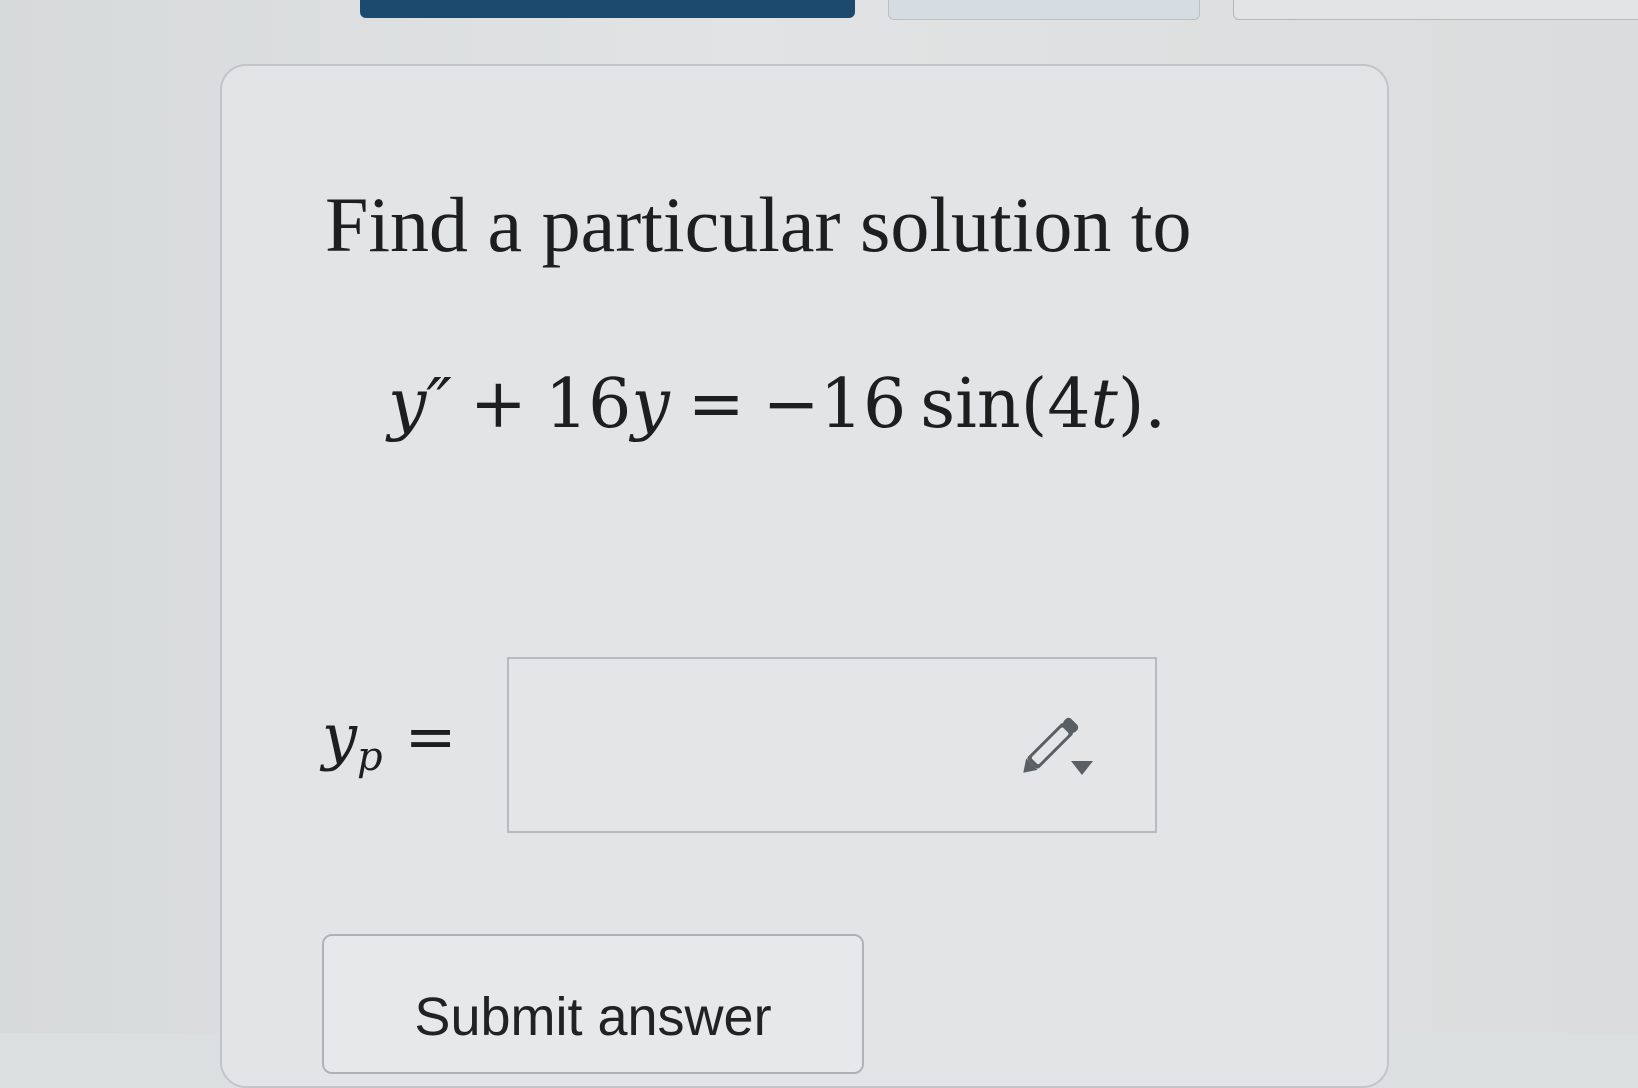 This screenshot has width=1638, height=1088. I want to click on question-prompt: Find a particular solution to, so click(758, 224).